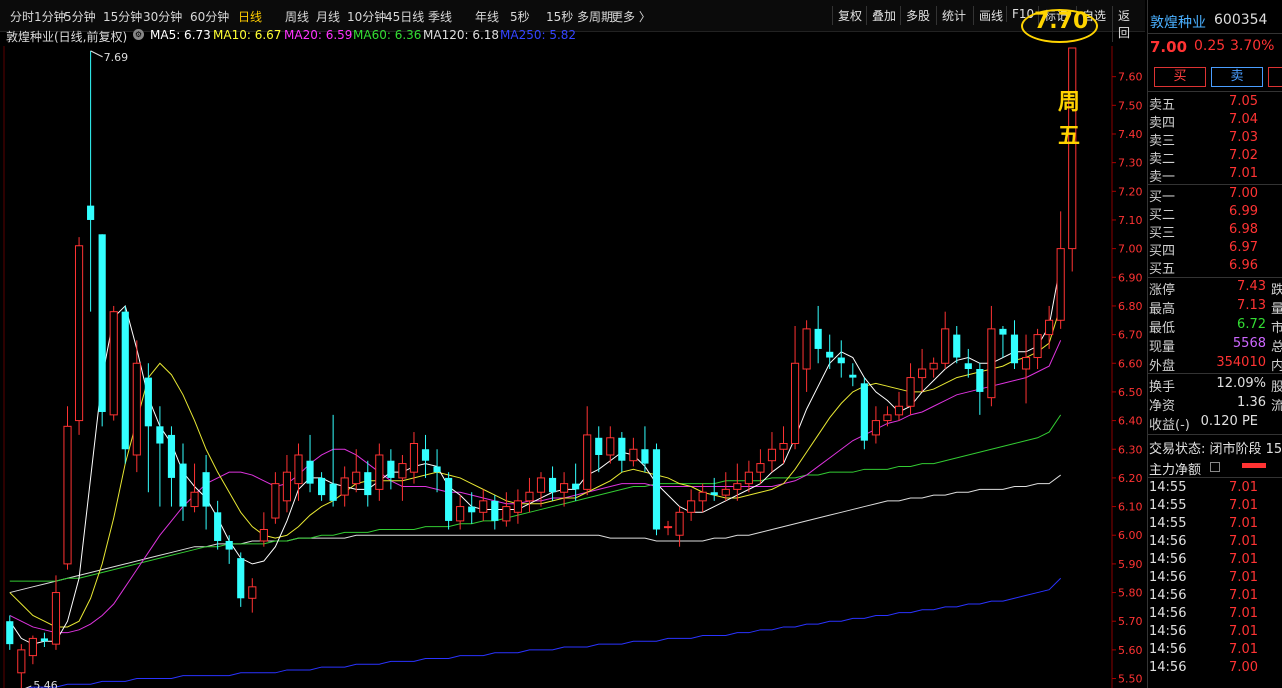 The height and width of the screenshot is (688, 1282). I want to click on stat-row-1-value: 7.13, so click(1251, 305).